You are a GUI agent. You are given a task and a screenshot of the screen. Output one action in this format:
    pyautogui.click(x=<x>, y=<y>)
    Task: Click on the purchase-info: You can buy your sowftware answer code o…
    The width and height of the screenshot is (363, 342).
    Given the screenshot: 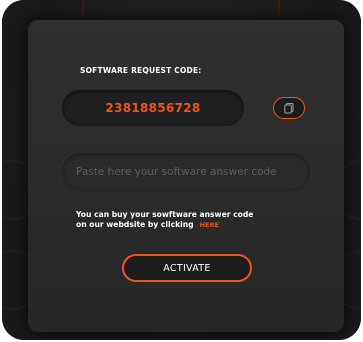 What is the action you would take?
    pyautogui.click(x=196, y=220)
    